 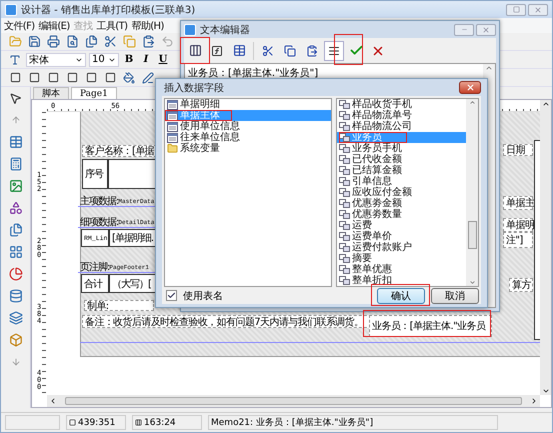 I want to click on list-item: 引单信息, so click(x=401, y=181).